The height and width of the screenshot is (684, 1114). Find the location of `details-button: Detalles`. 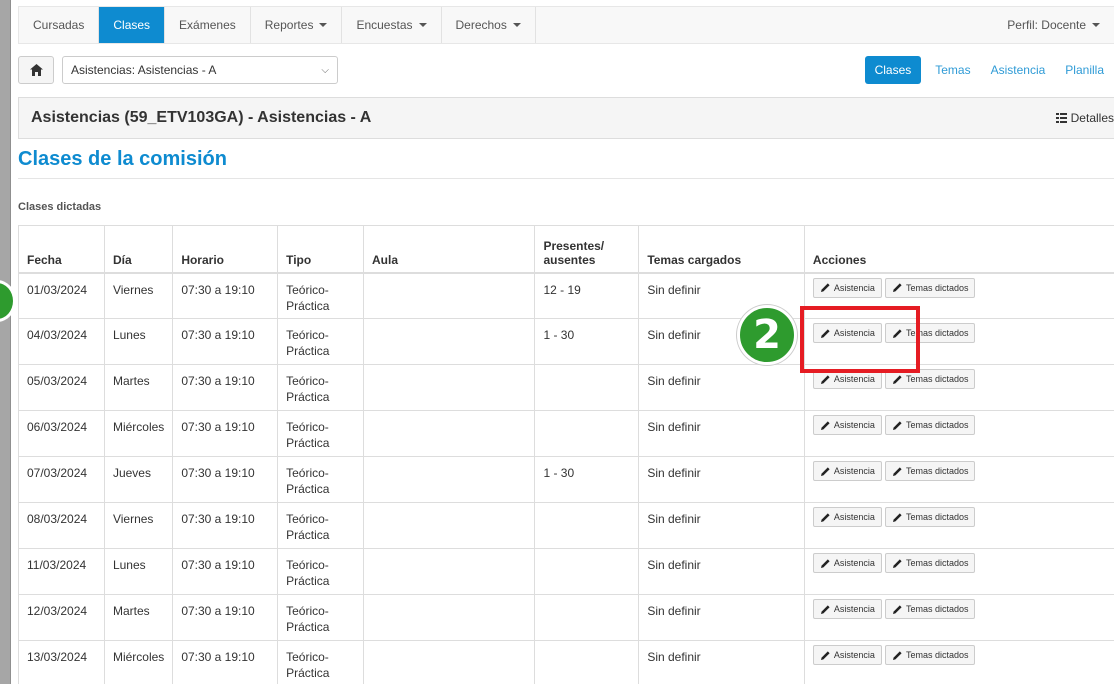

details-button: Detalles is located at coordinates (1084, 118).